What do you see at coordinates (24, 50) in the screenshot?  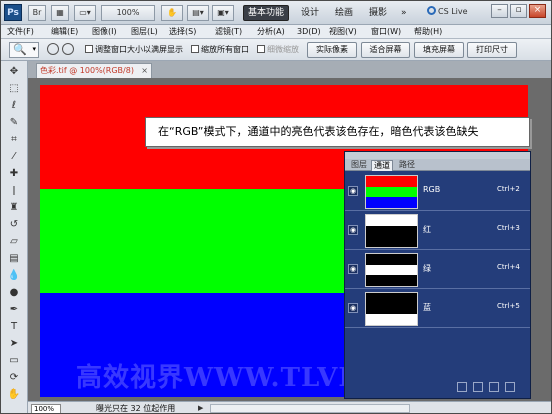 I see `tool-preset-picker: 🔍 ▾` at bounding box center [24, 50].